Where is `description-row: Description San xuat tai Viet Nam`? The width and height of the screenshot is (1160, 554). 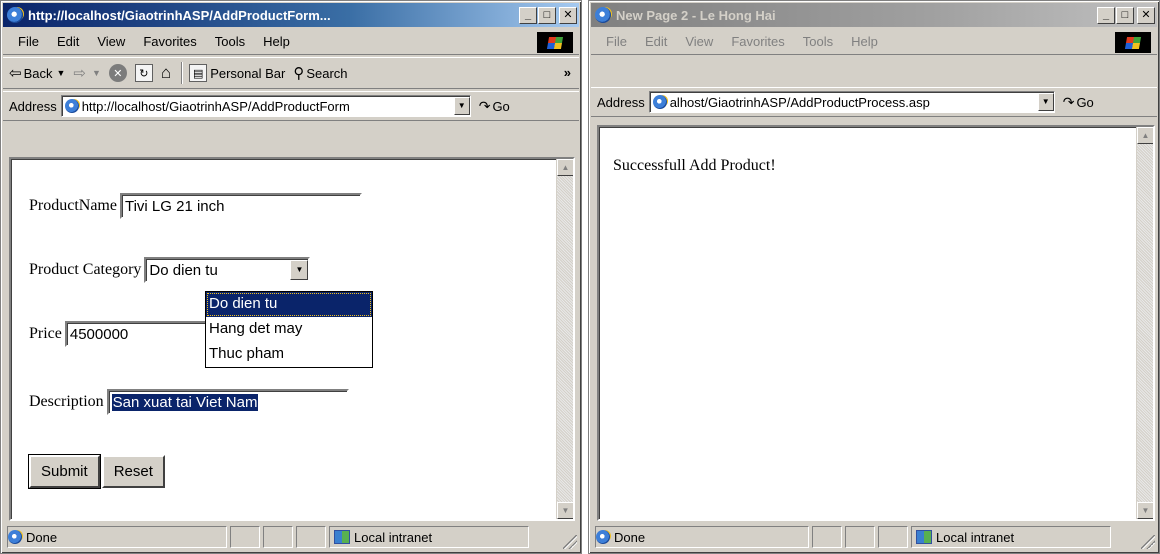 description-row: Description San xuat tai Viet Nam is located at coordinates (189, 402).